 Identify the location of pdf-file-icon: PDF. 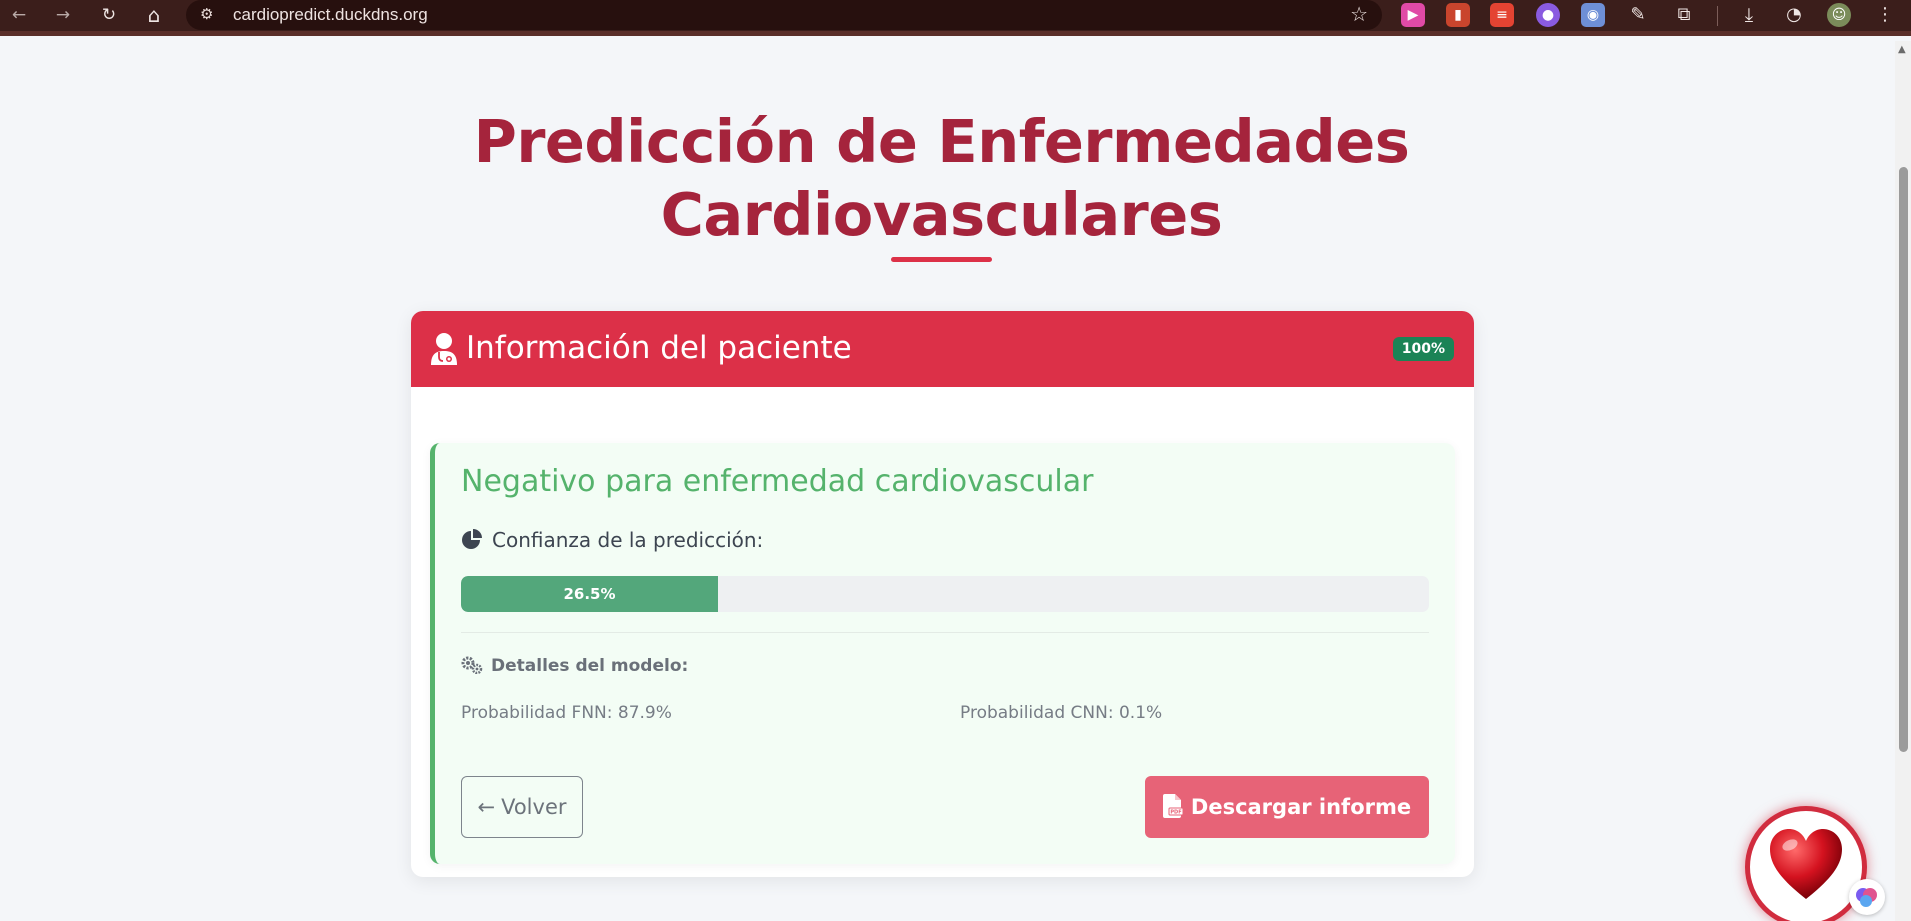
(1172, 806).